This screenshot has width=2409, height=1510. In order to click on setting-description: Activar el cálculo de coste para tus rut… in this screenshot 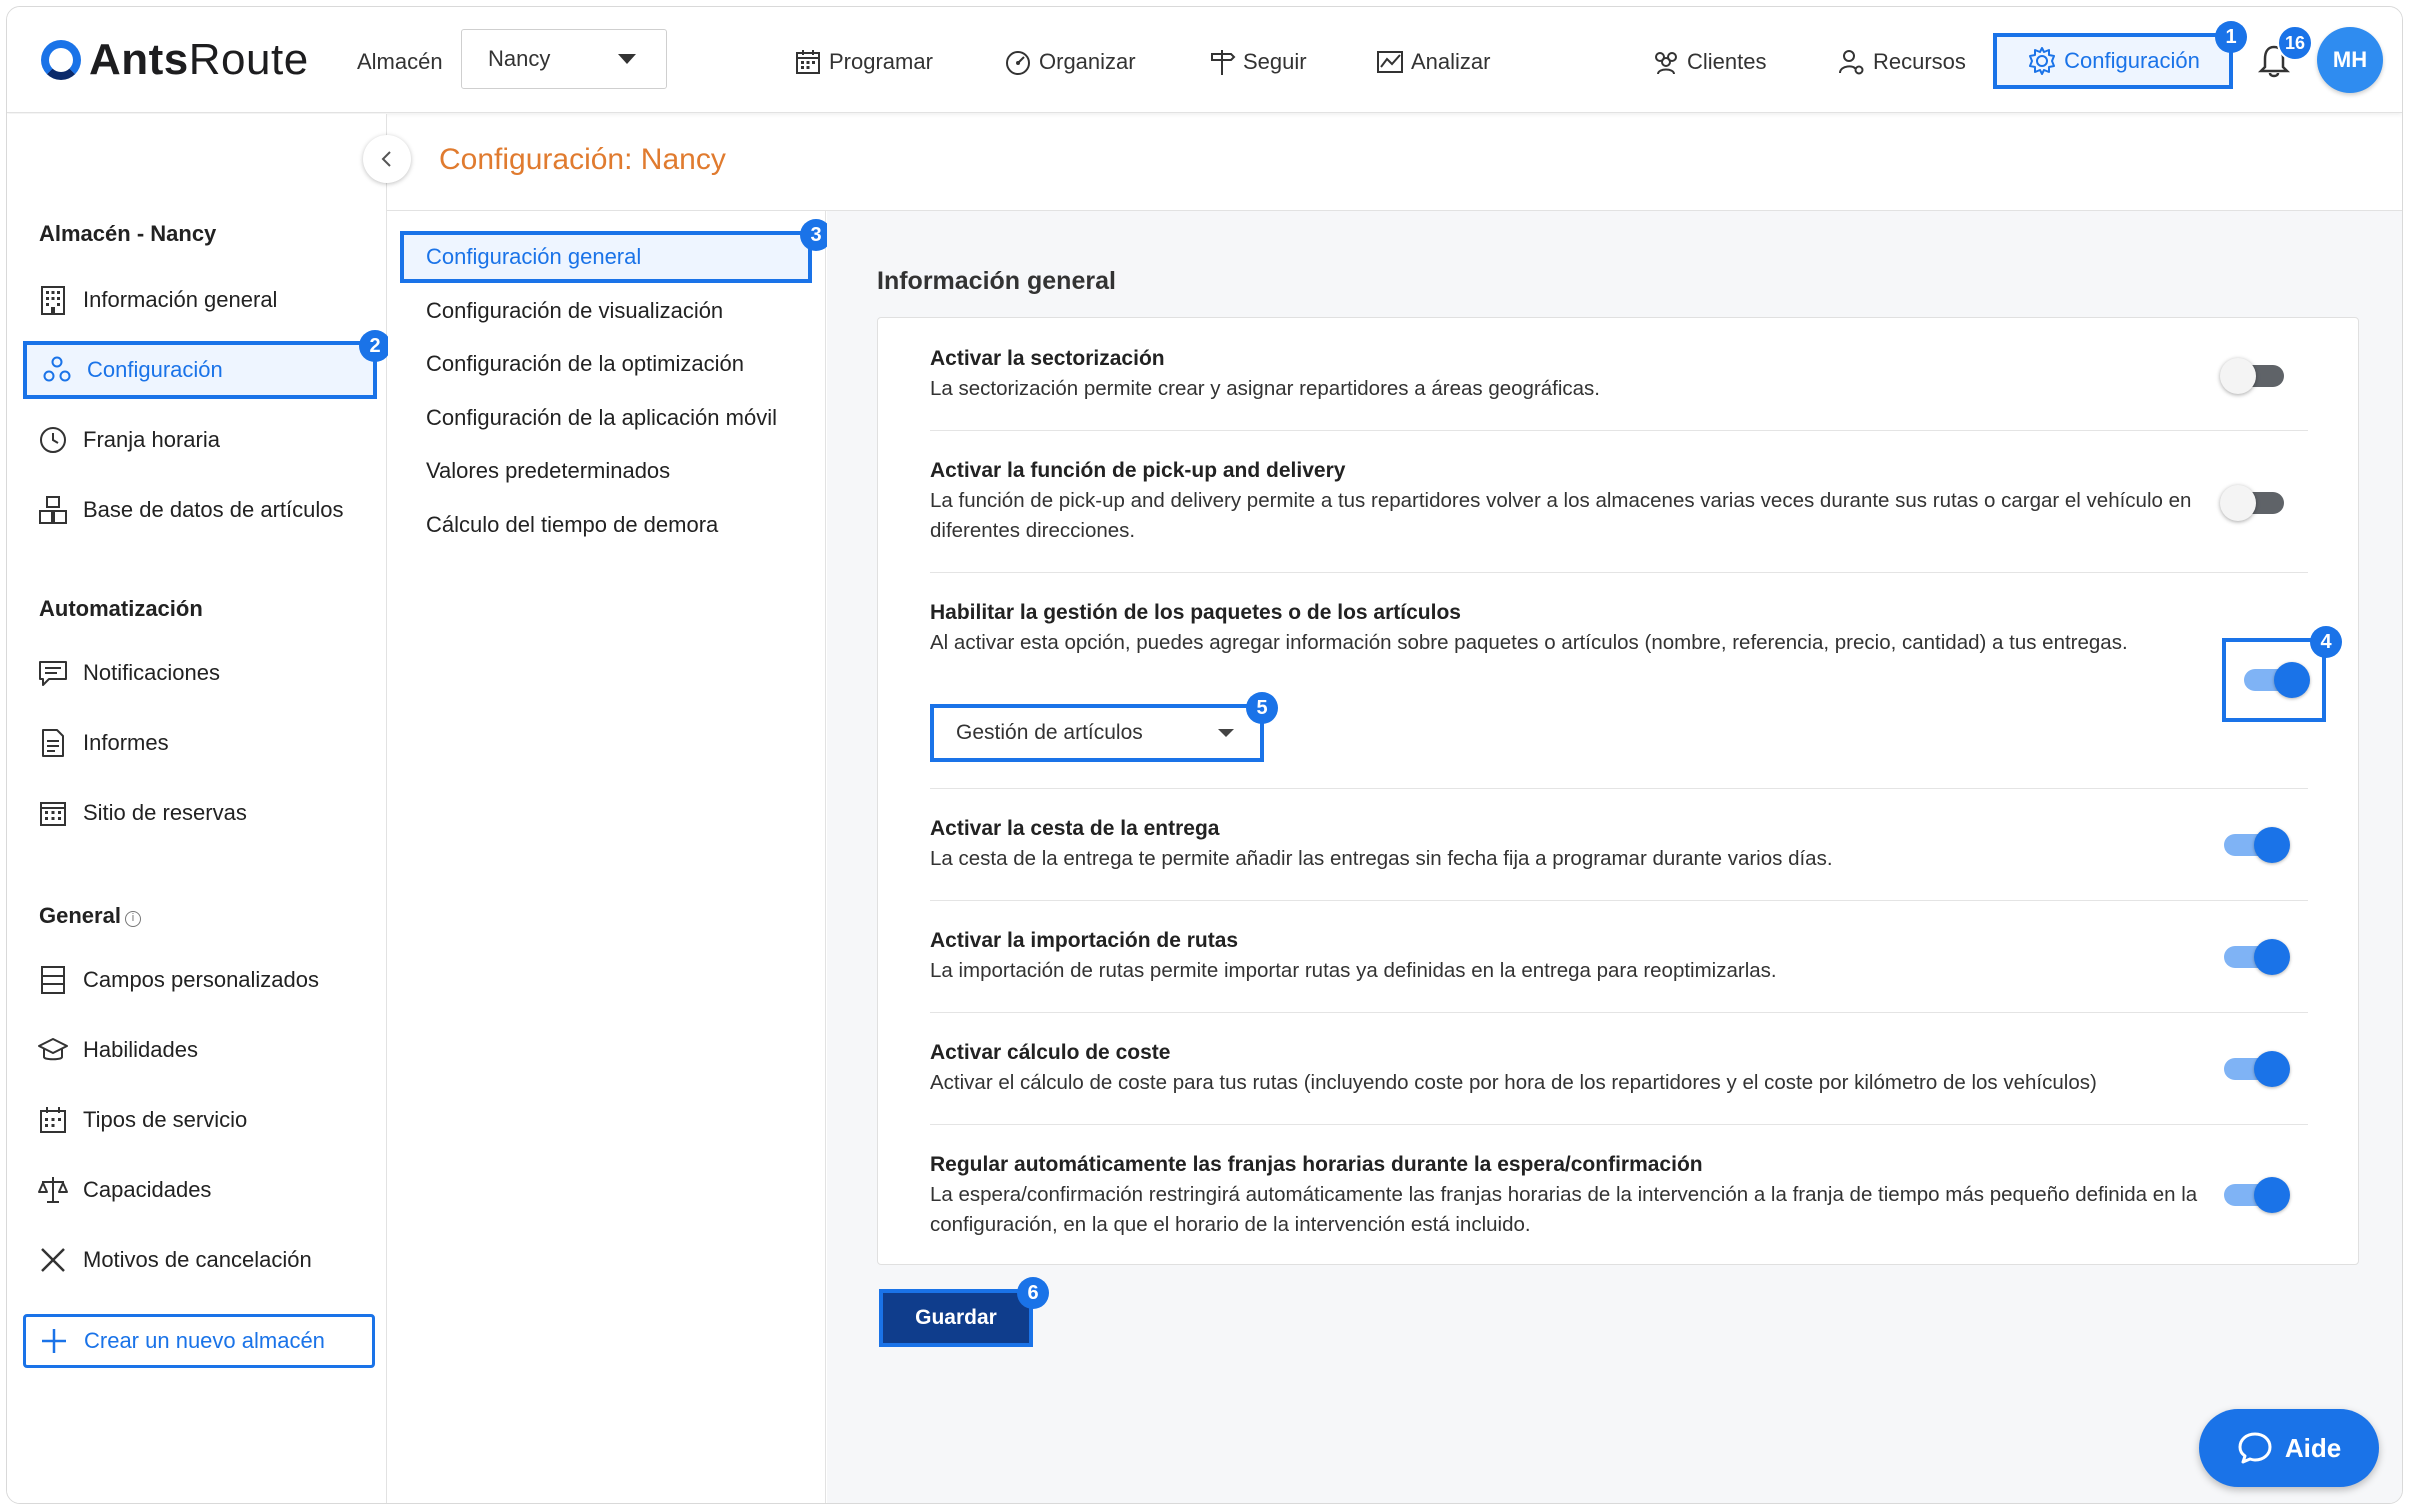, I will do `click(1513, 1082)`.